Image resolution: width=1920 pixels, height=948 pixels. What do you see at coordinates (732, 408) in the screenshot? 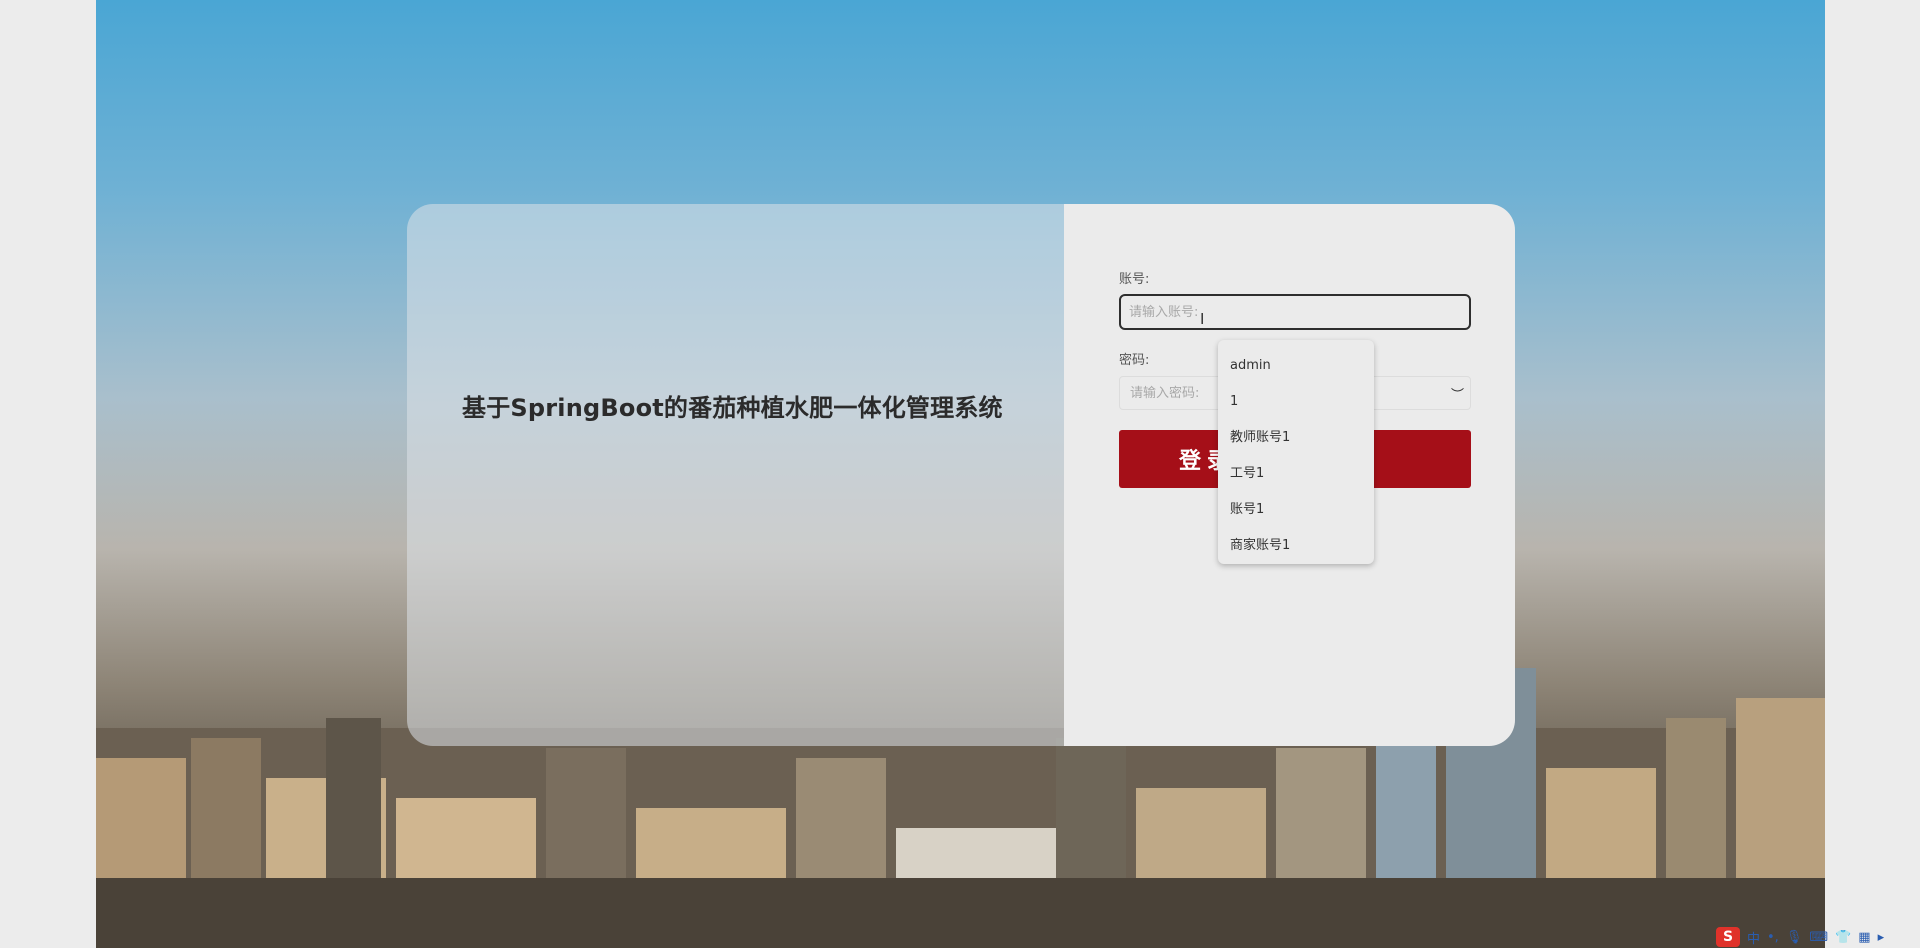
I see `system-title: 基于SpringBoot的番茄种植水肥一体化管理系统` at bounding box center [732, 408].